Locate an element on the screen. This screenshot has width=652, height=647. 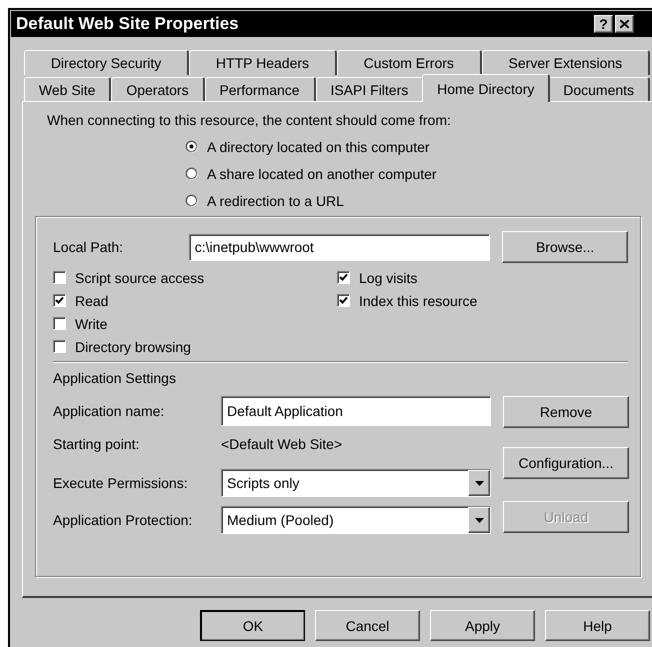
tab: Home Directory is located at coordinates (486, 88).